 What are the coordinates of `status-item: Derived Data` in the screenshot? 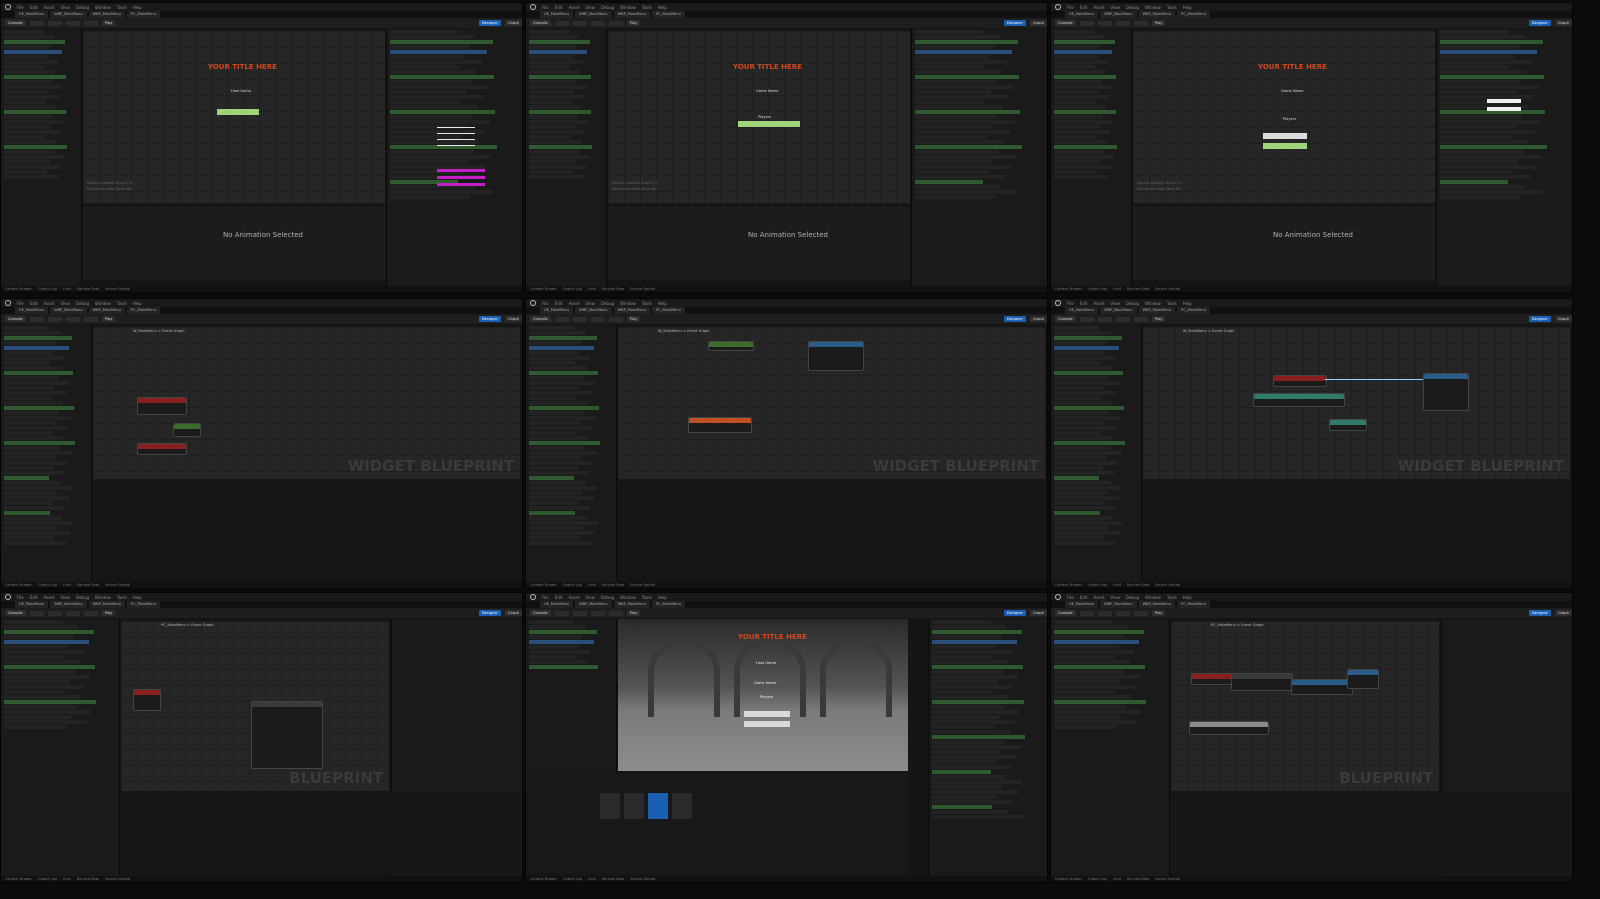 It's located at (88, 585).